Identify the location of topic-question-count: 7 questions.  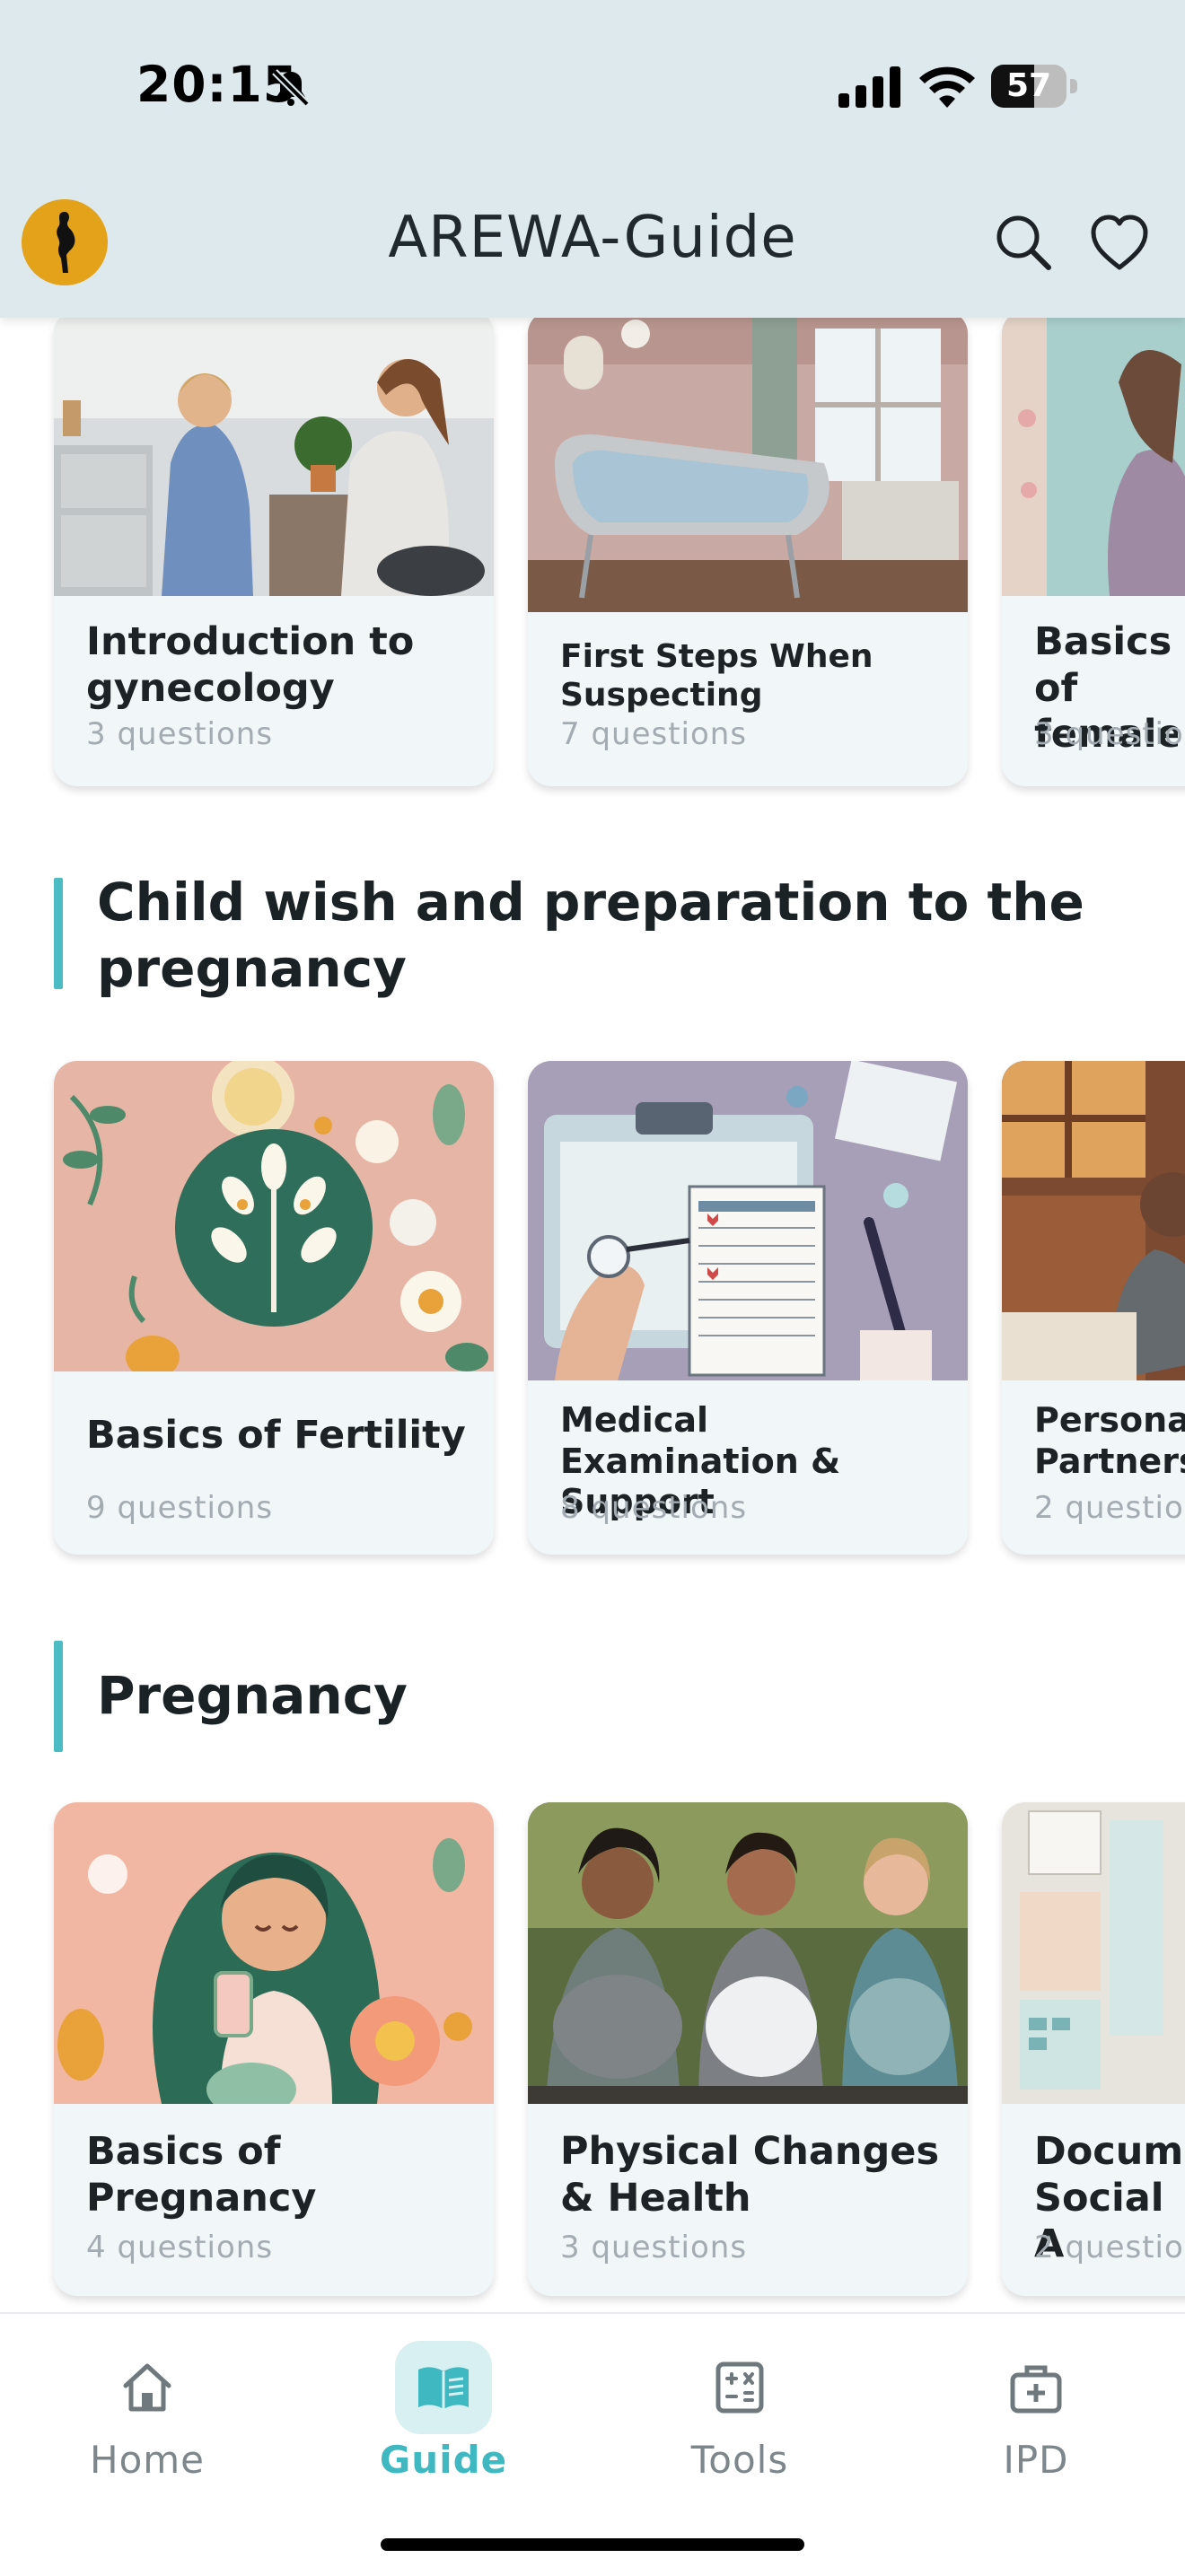
(654, 734).